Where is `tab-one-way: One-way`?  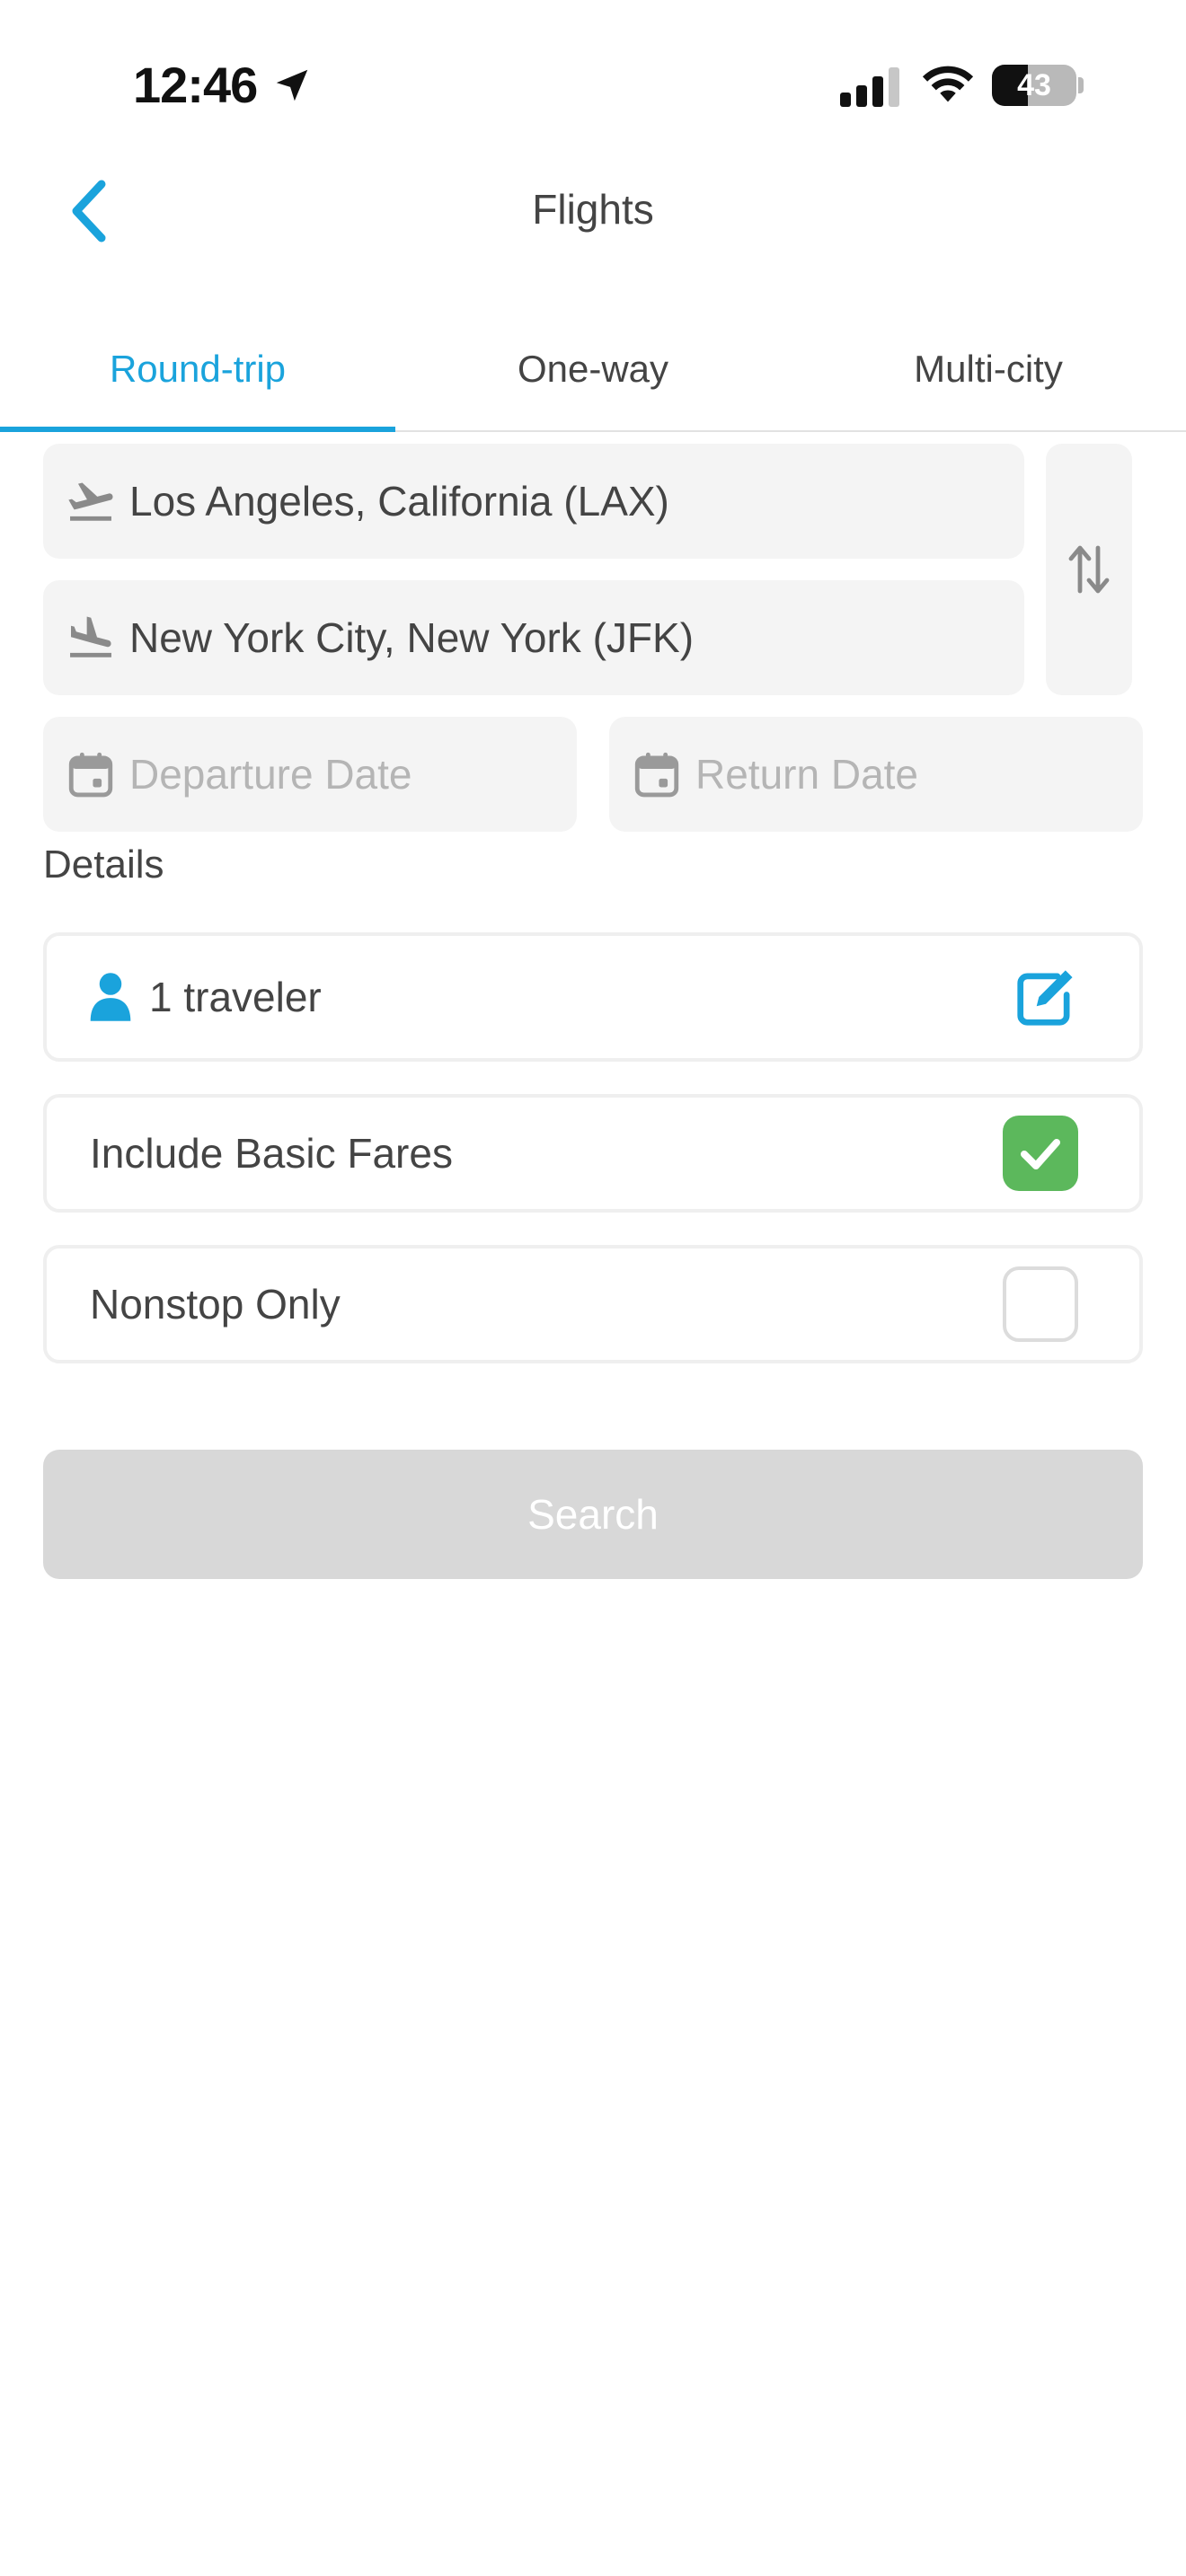
tab-one-way: One-way is located at coordinates (593, 379).